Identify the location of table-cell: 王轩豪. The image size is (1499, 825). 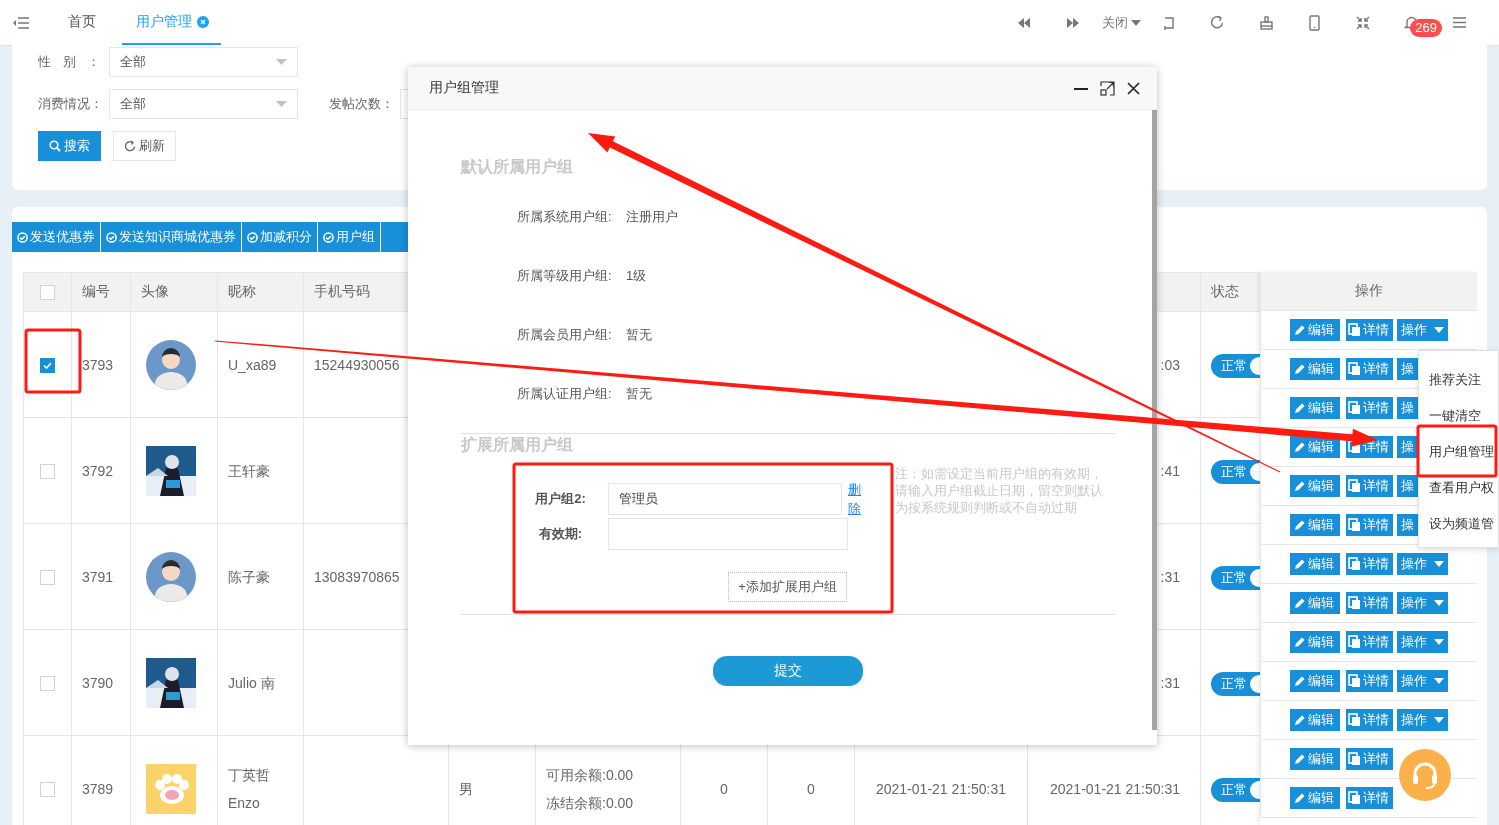
(260, 470).